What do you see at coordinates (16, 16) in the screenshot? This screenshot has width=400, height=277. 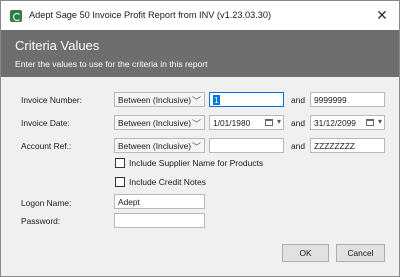 I see `app-logo-icon` at bounding box center [16, 16].